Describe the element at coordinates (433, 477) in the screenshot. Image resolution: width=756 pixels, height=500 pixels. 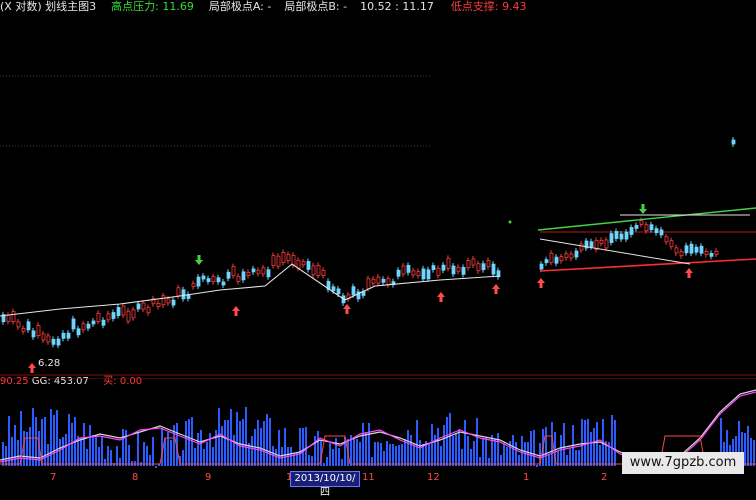
I see `x-tick-12: 12` at that location.